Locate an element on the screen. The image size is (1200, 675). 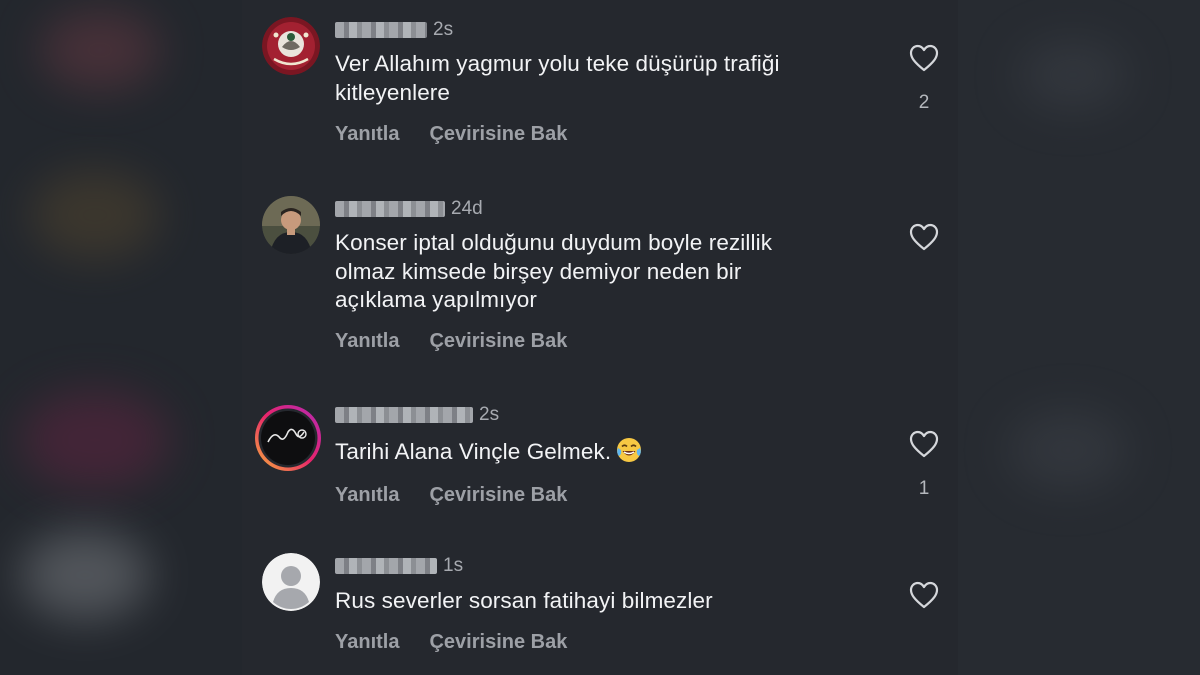
story-ring-avatar is located at coordinates (288, 438).